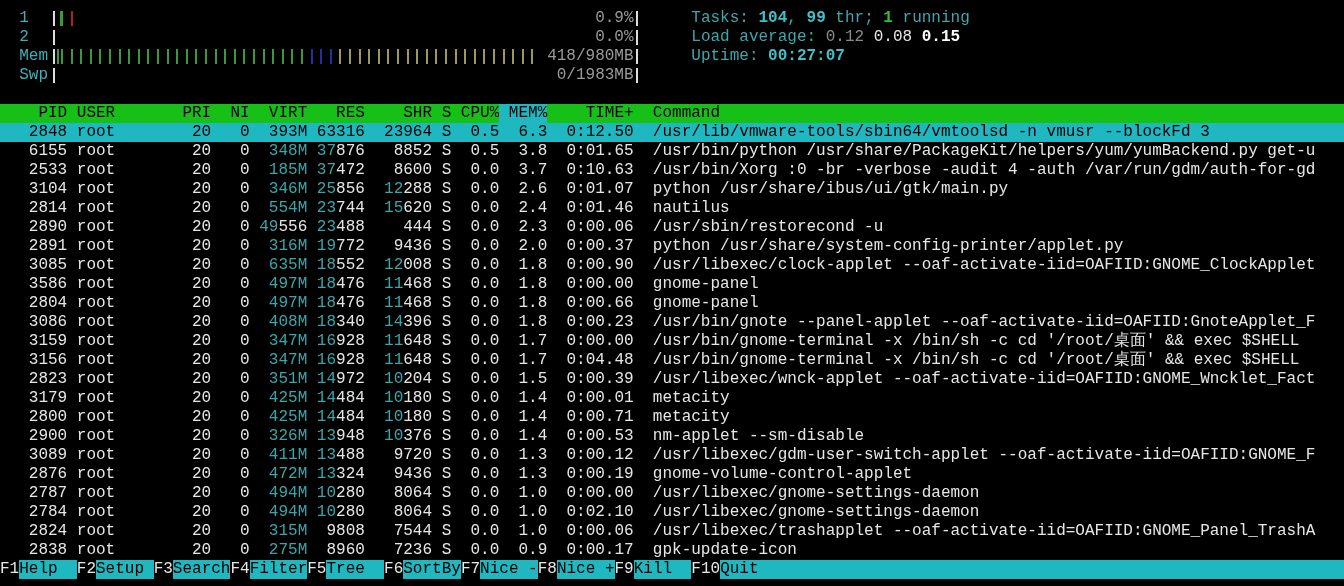 Image resolution: width=1344 pixels, height=586 pixels. What do you see at coordinates (590, 56) in the screenshot?
I see `meter-reading: 418/980MB` at bounding box center [590, 56].